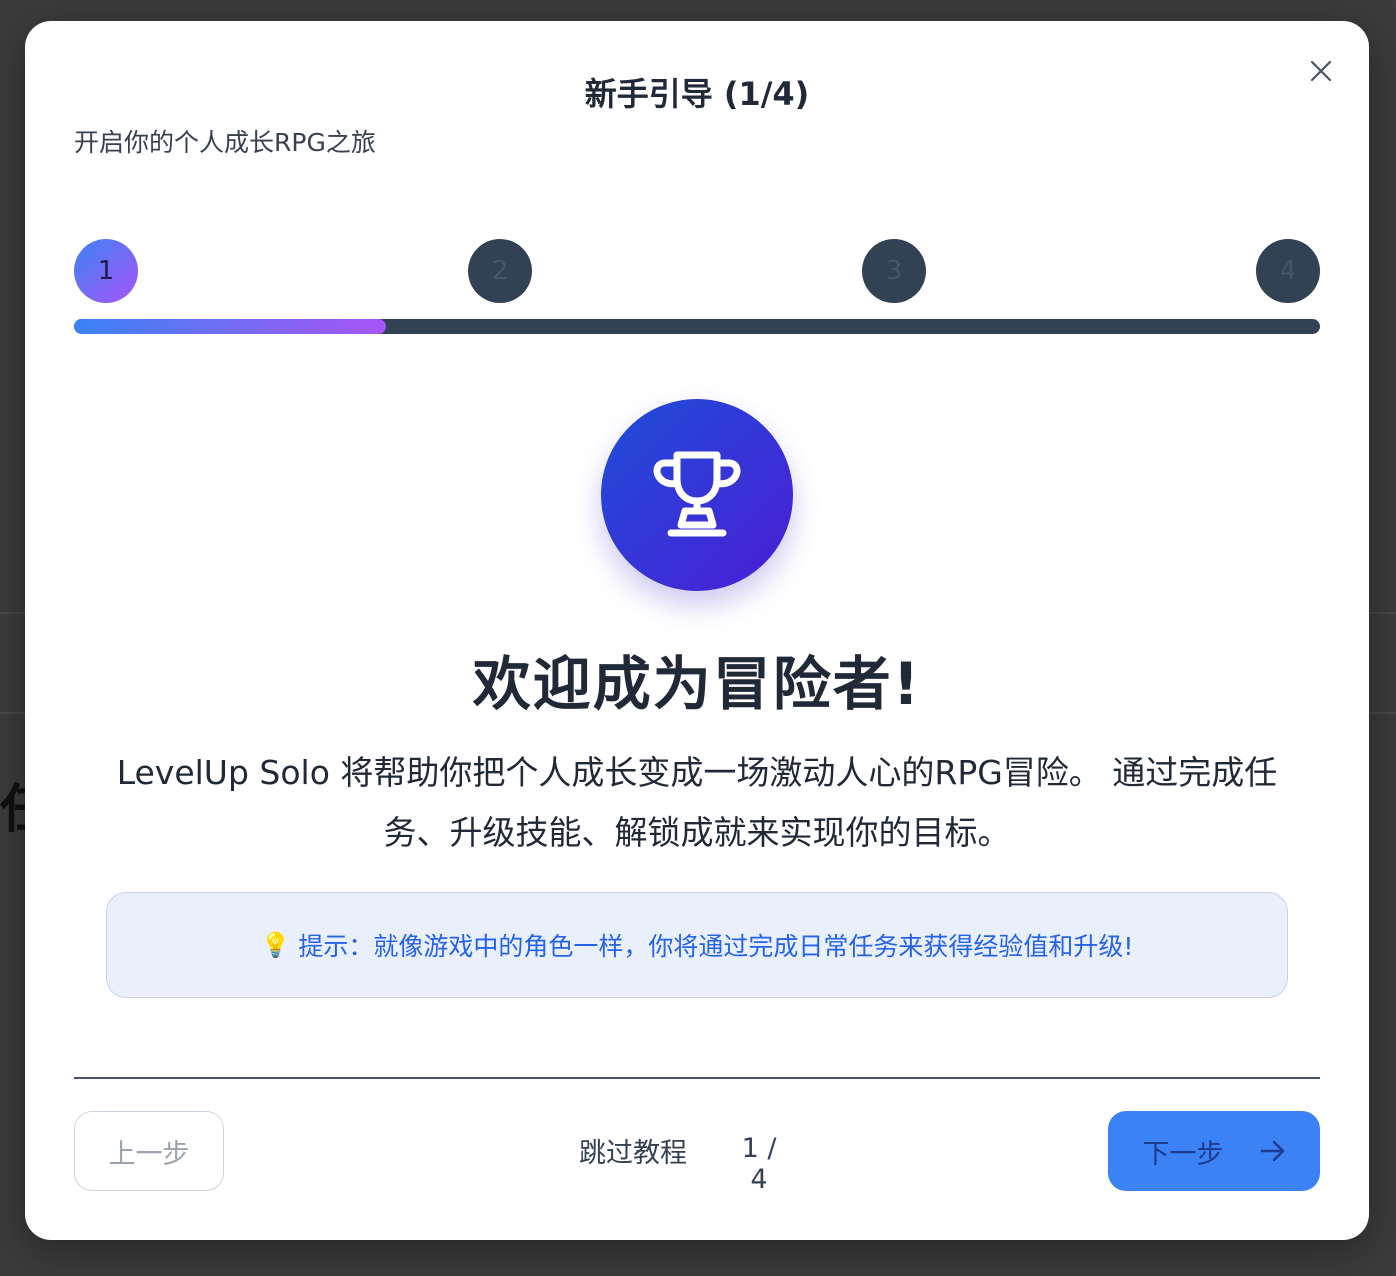  What do you see at coordinates (697, 684) in the screenshot?
I see `welcome-heading: 欢迎成为冒险者!` at bounding box center [697, 684].